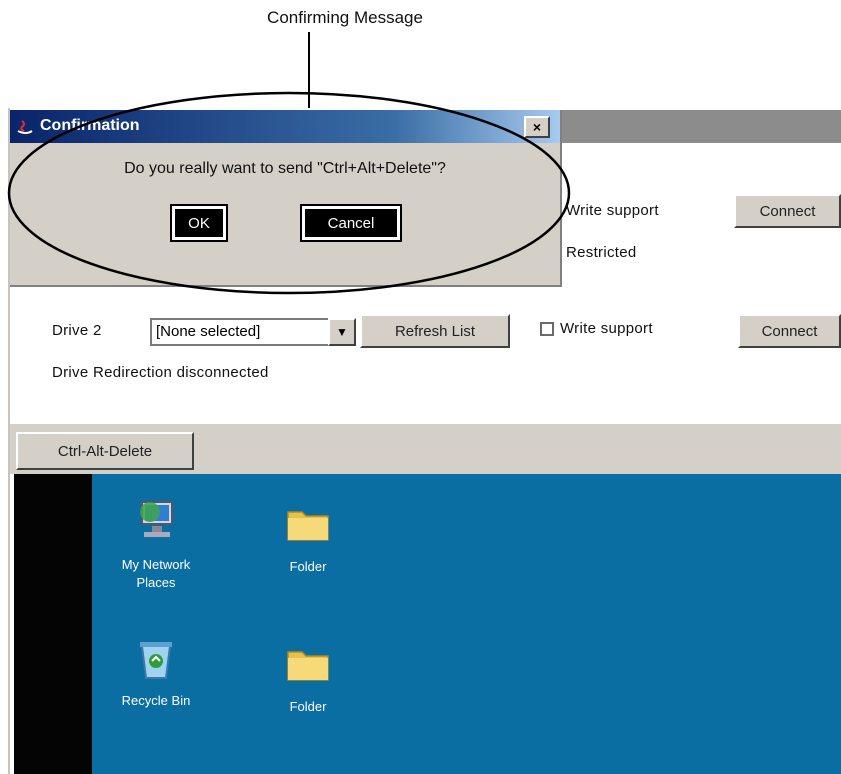 This screenshot has height=774, width=841. What do you see at coordinates (345, 17) in the screenshot?
I see `callout-label: Confirming Message` at bounding box center [345, 17].